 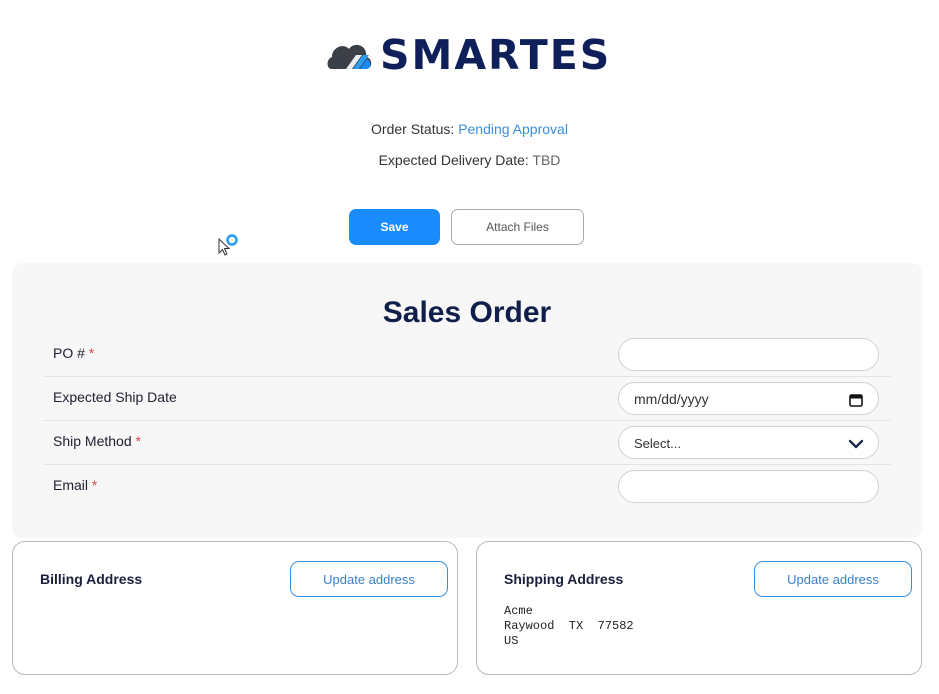 I want to click on po-label: PO # *, so click(x=74, y=353).